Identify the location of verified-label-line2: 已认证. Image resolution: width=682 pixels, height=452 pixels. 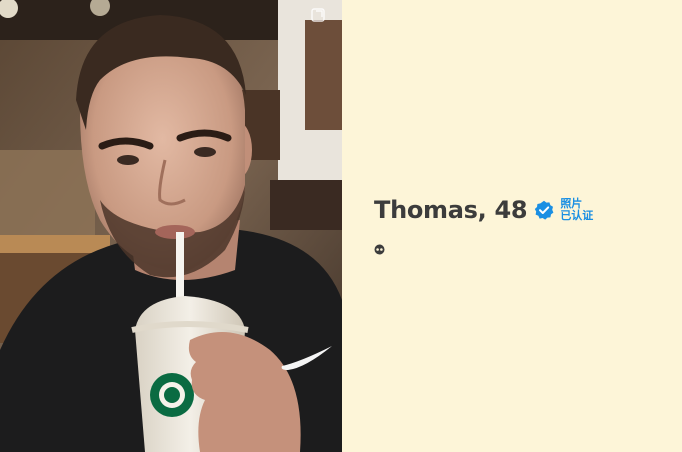
(577, 215).